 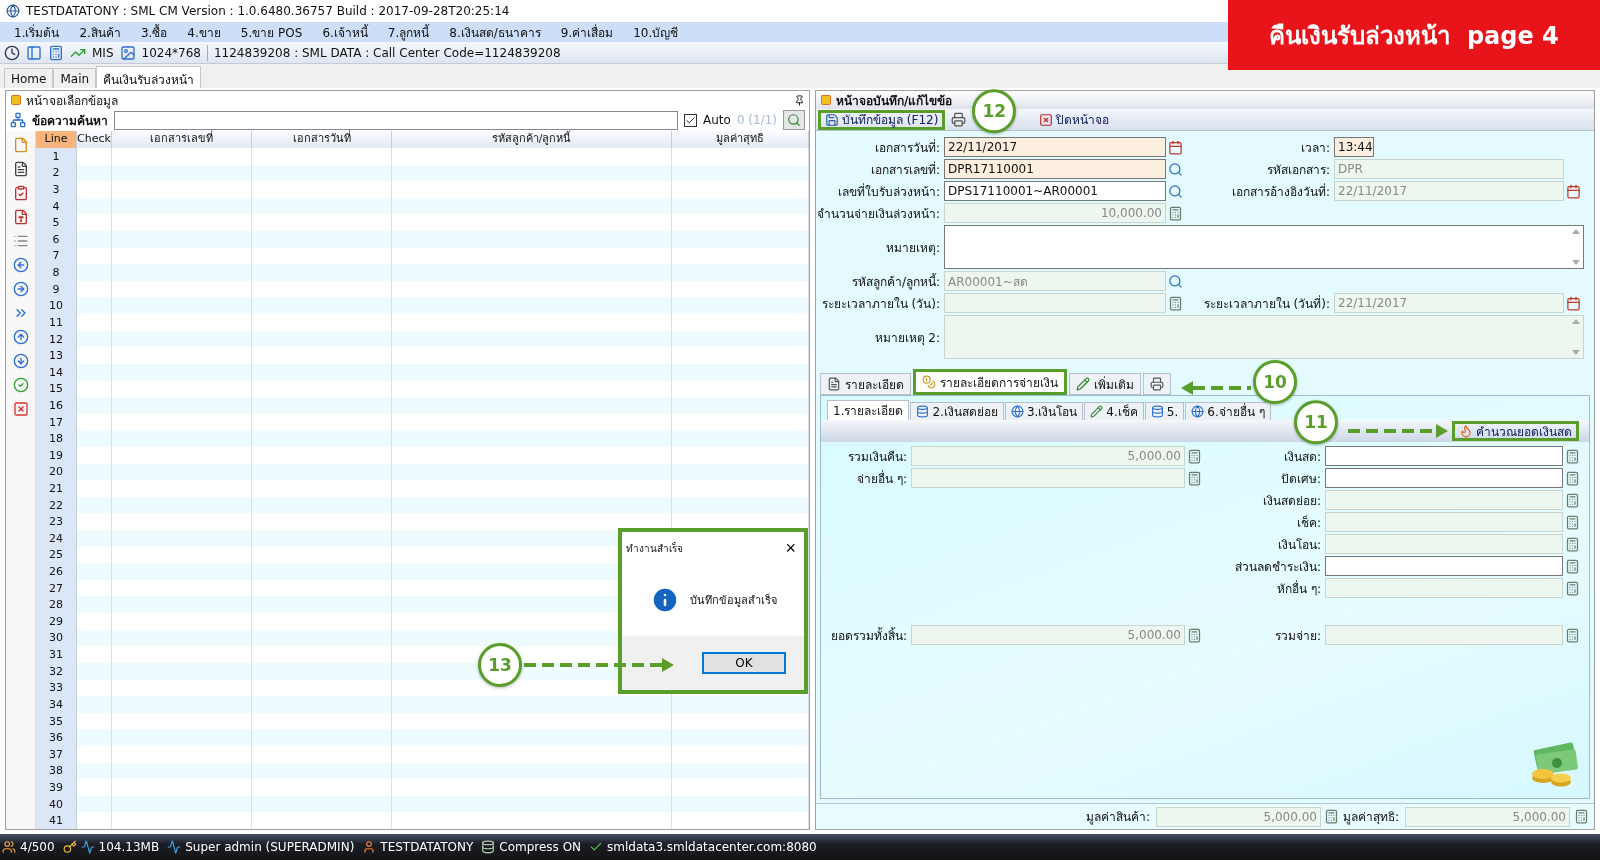 I want to click on user-icon, so click(x=369, y=847).